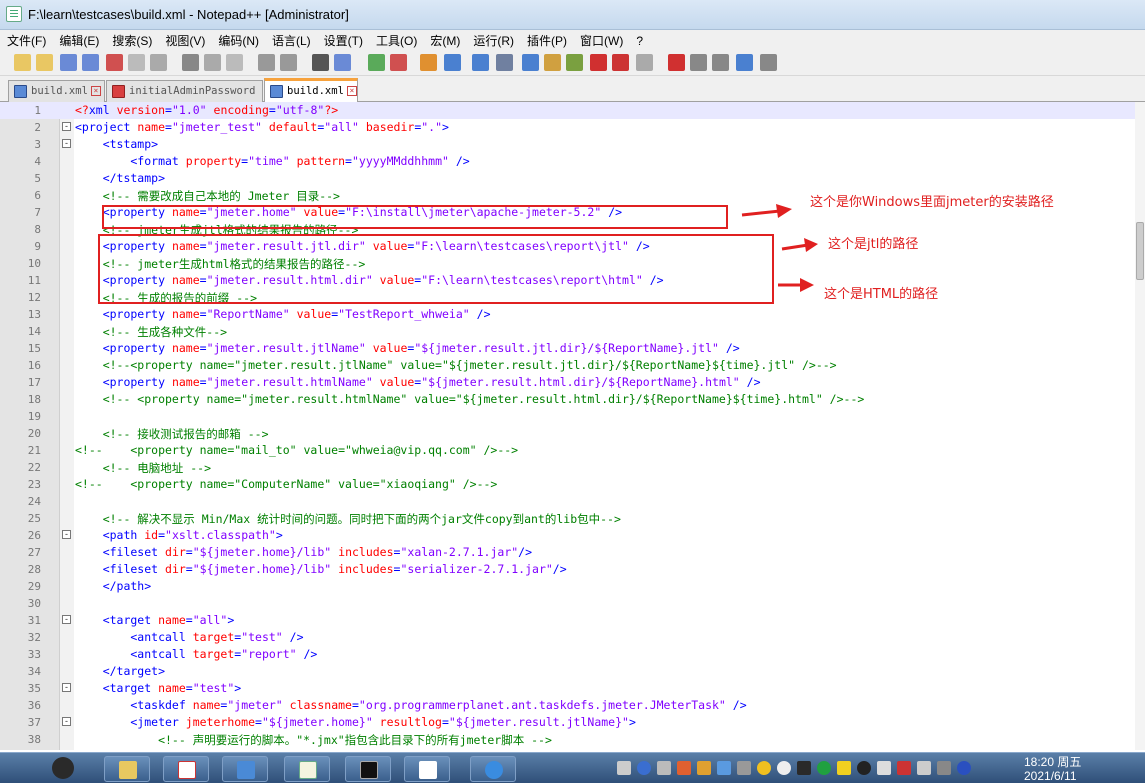 The image size is (1145, 783). Describe the element at coordinates (493, 769) in the screenshot. I see `ie-button` at that location.